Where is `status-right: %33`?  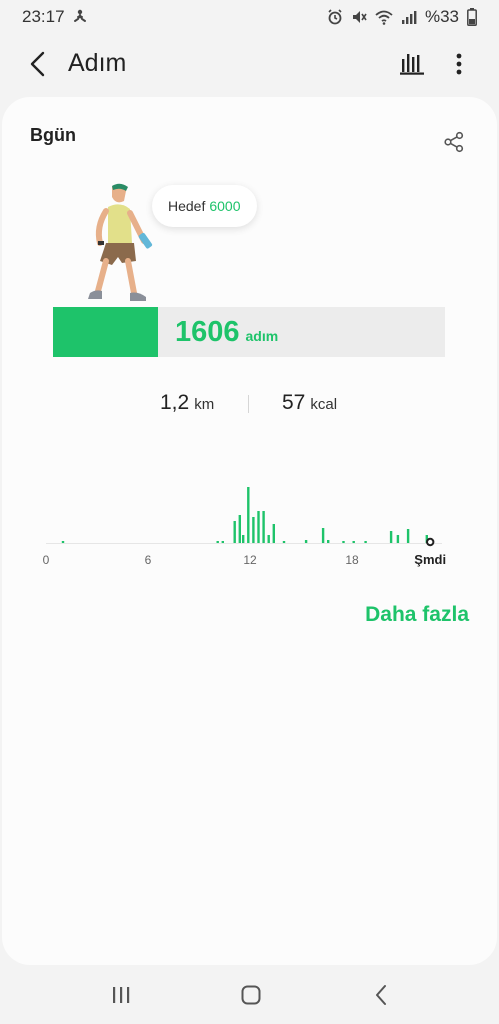
status-right: %33 is located at coordinates (402, 17).